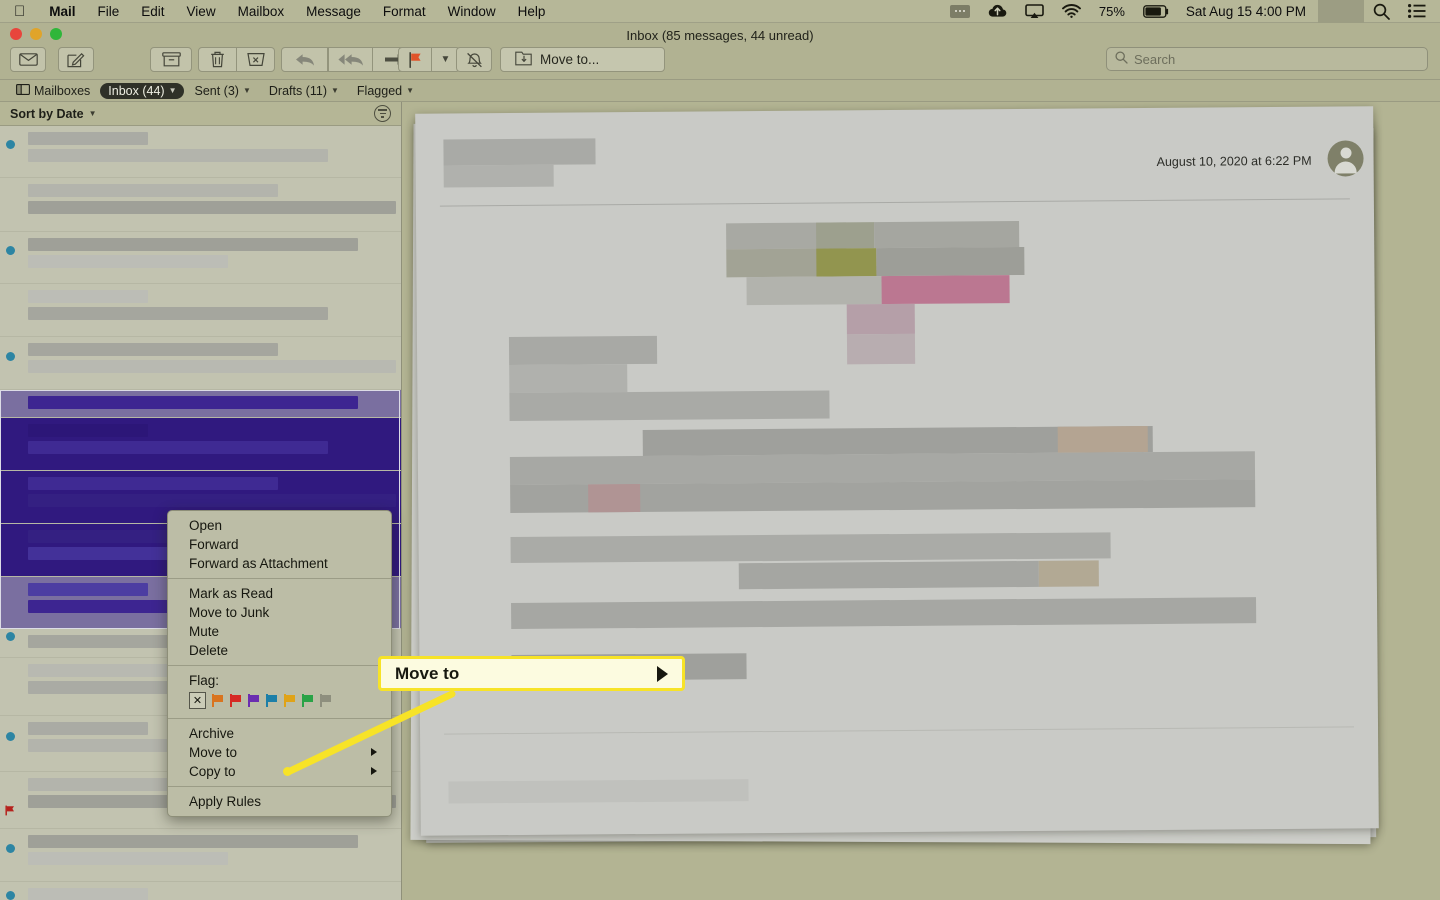  Describe the element at coordinates (222, 91) in the screenshot. I see `mailbox-tab-sent: Sent (3) ▼` at that location.